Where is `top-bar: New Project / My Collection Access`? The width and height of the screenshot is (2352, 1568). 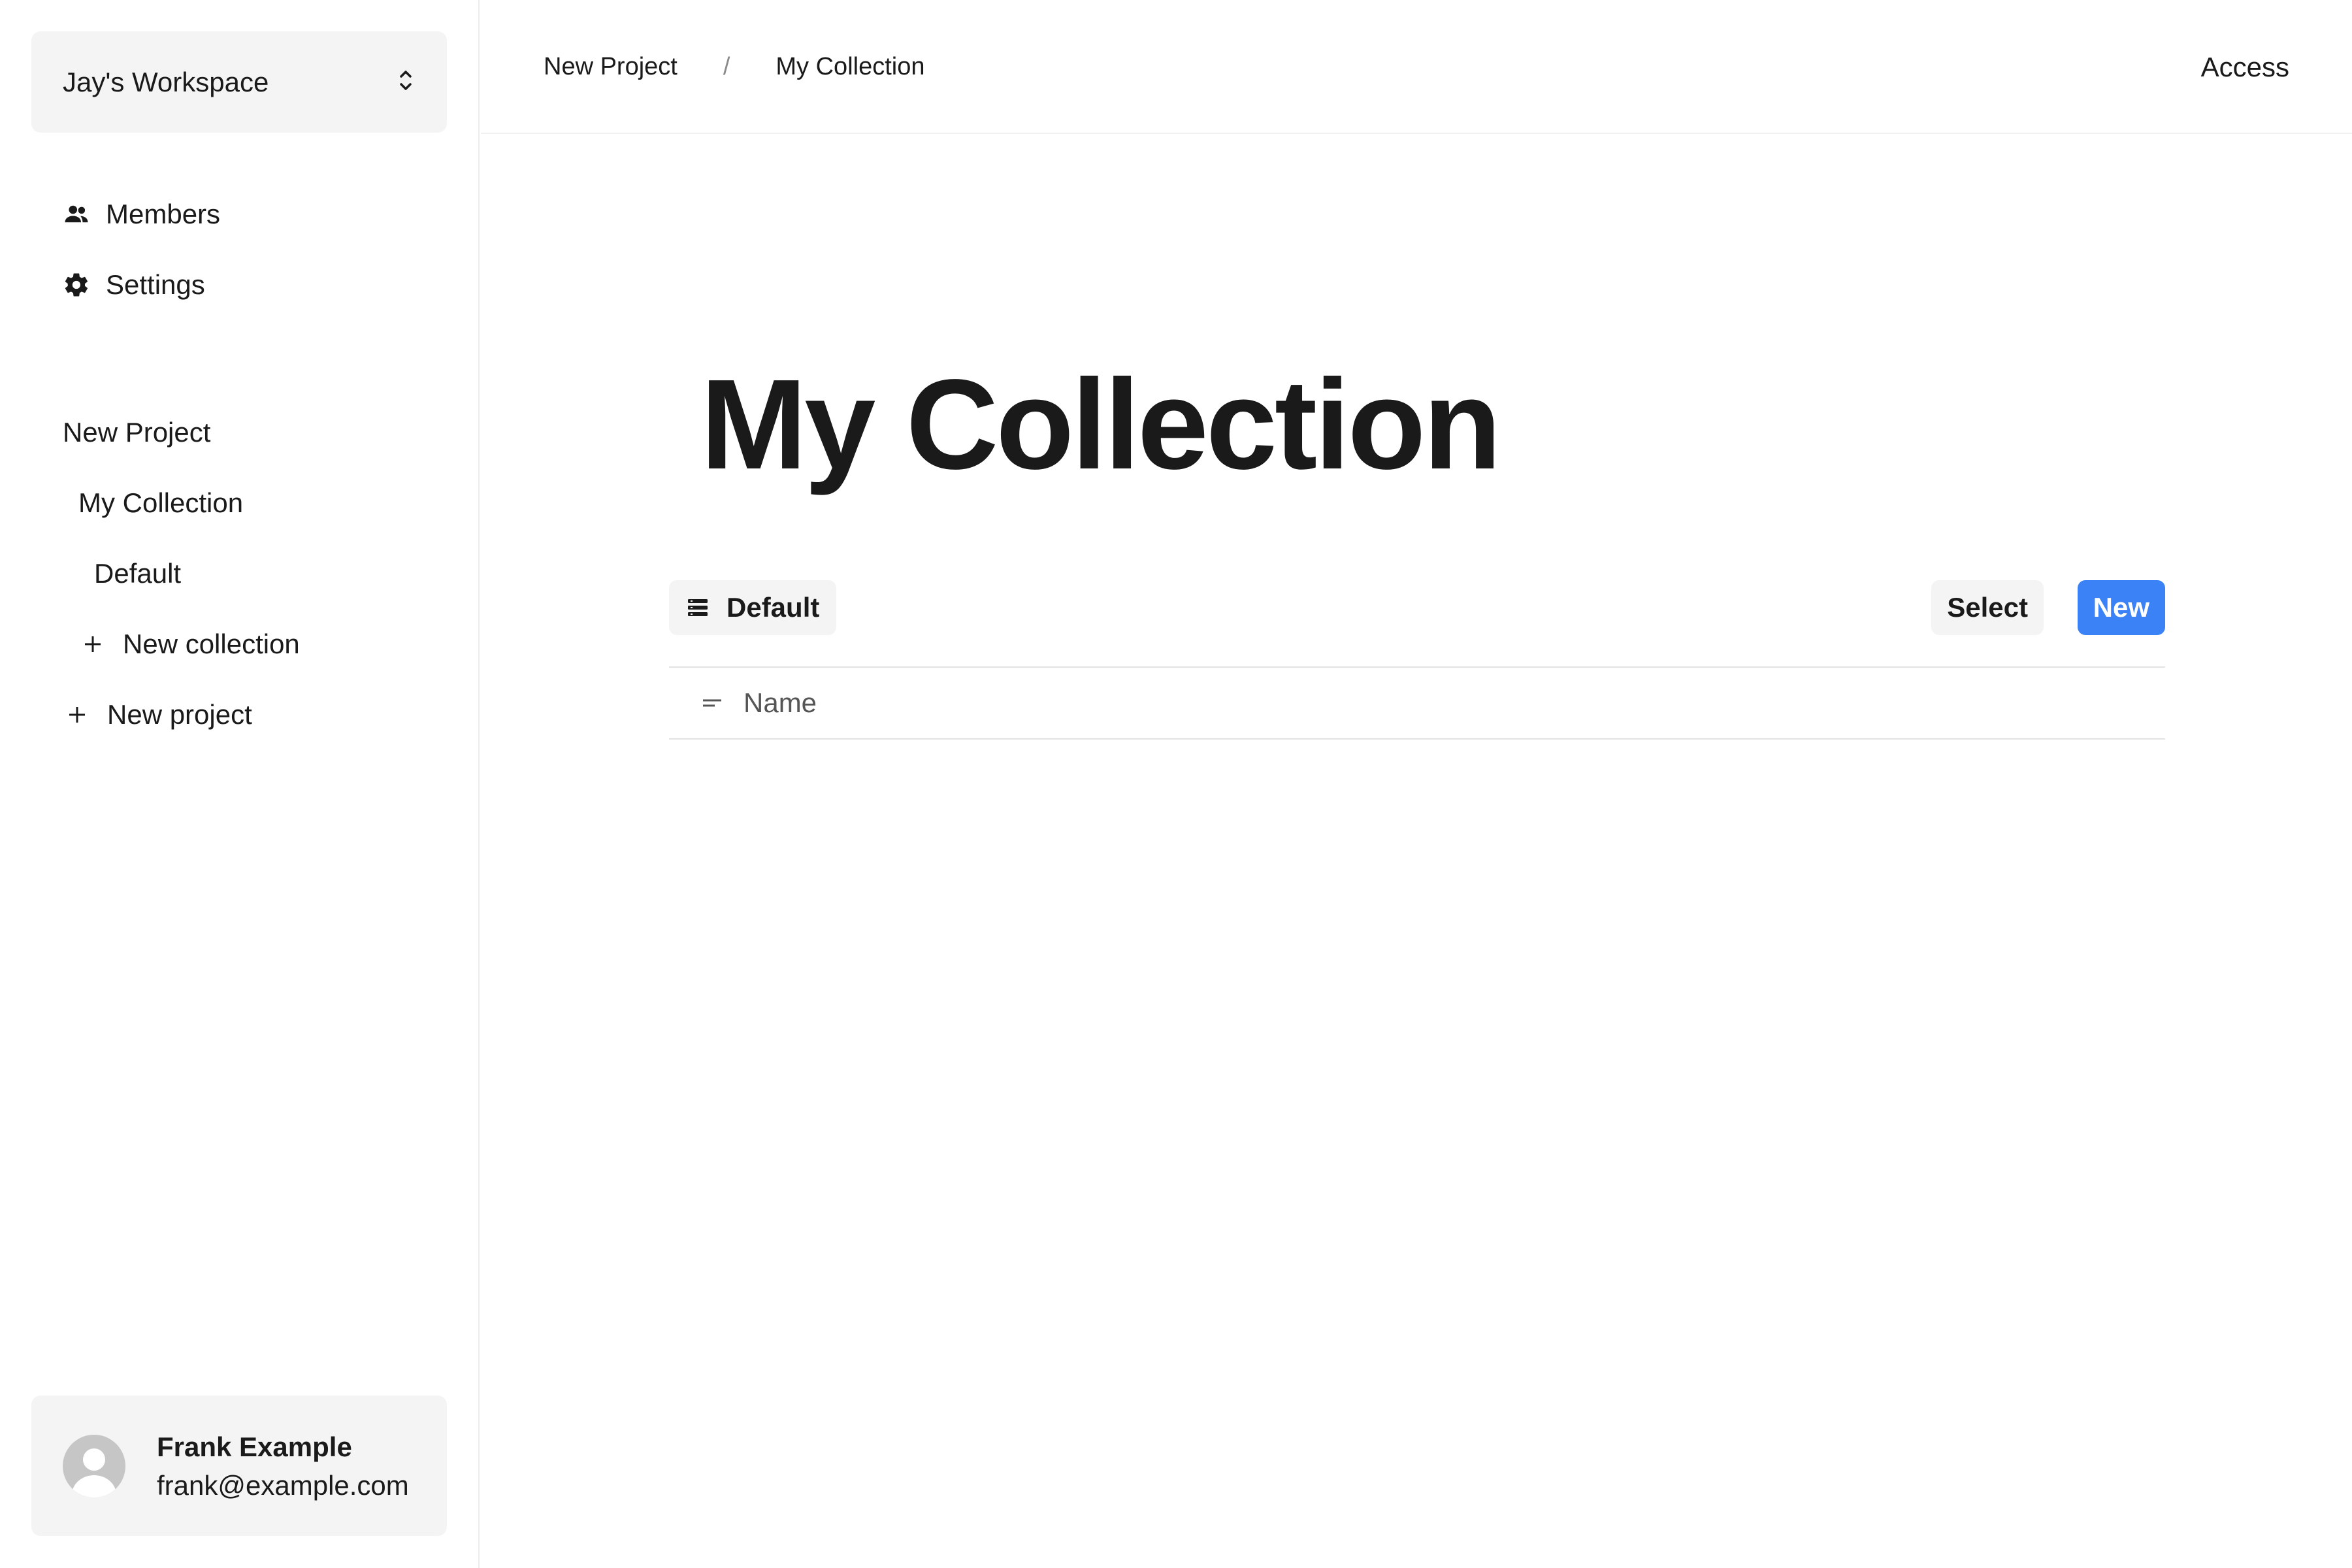 top-bar: New Project / My Collection Access is located at coordinates (1416, 67).